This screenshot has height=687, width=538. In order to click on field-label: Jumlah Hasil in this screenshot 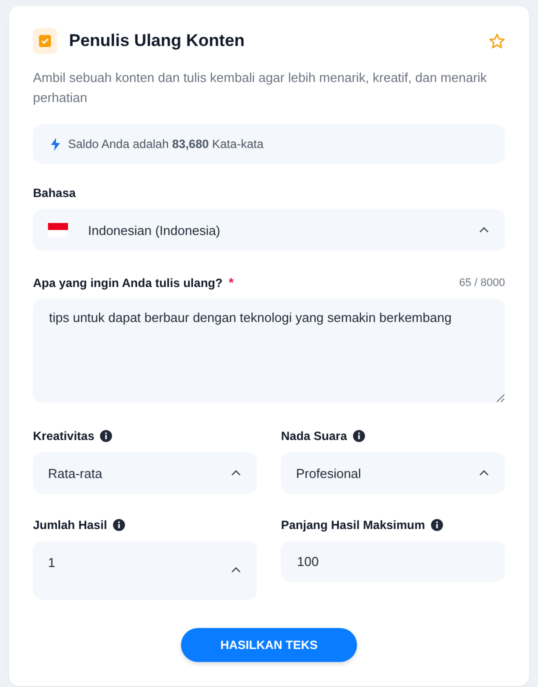, I will do `click(70, 525)`.